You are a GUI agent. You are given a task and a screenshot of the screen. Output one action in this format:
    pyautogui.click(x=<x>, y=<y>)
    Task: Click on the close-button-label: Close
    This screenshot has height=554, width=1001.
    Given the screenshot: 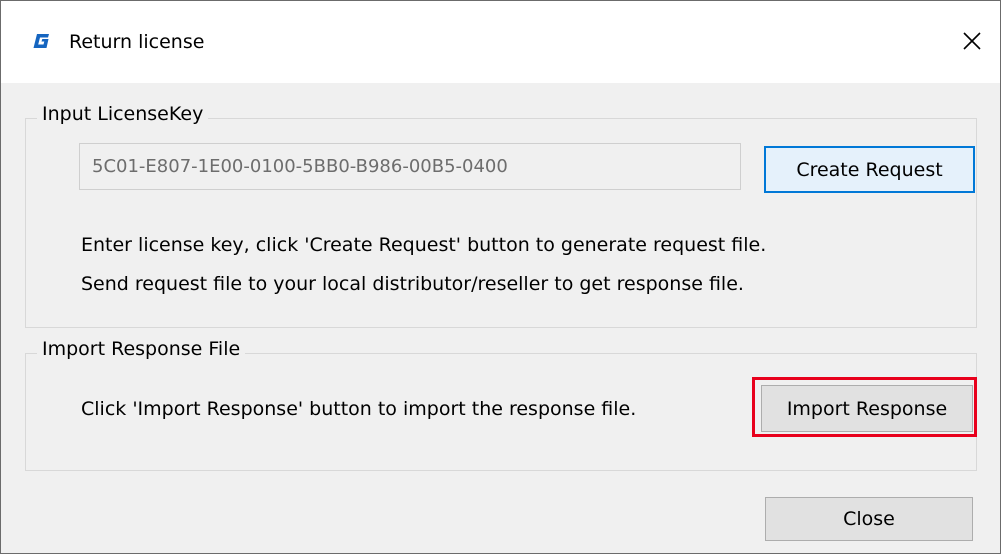 What is the action you would take?
    pyautogui.click(x=869, y=519)
    